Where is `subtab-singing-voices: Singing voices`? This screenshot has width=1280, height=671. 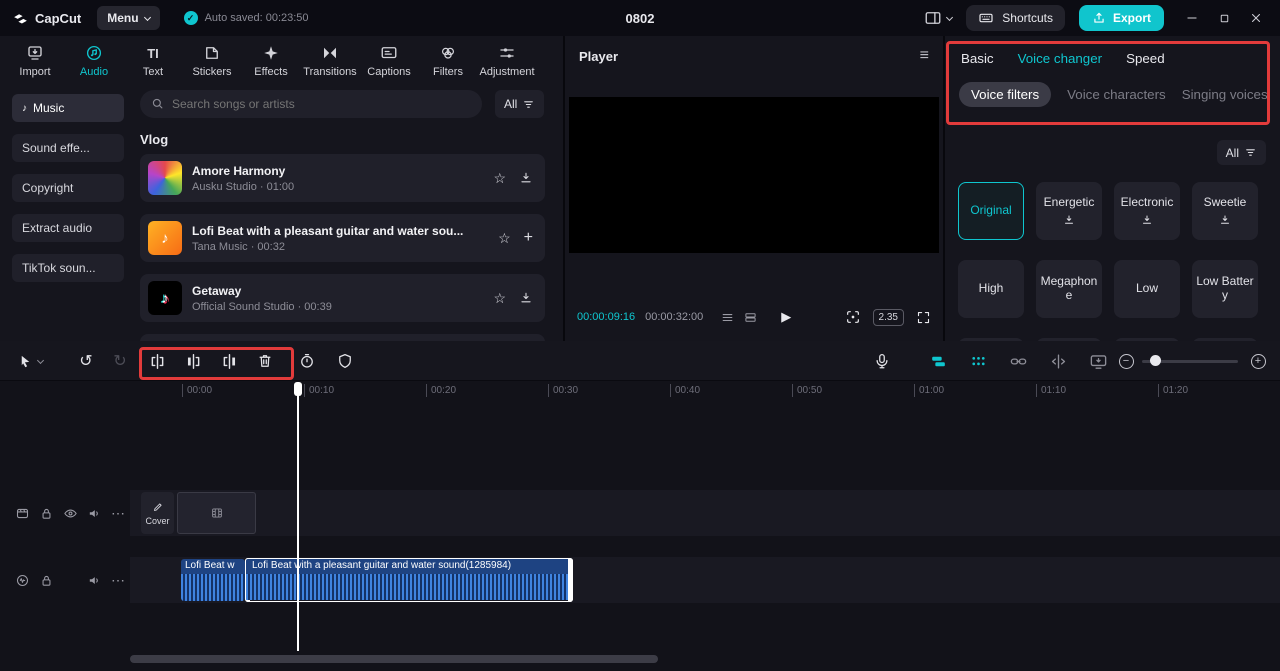 subtab-singing-voices: Singing voices is located at coordinates (1225, 94).